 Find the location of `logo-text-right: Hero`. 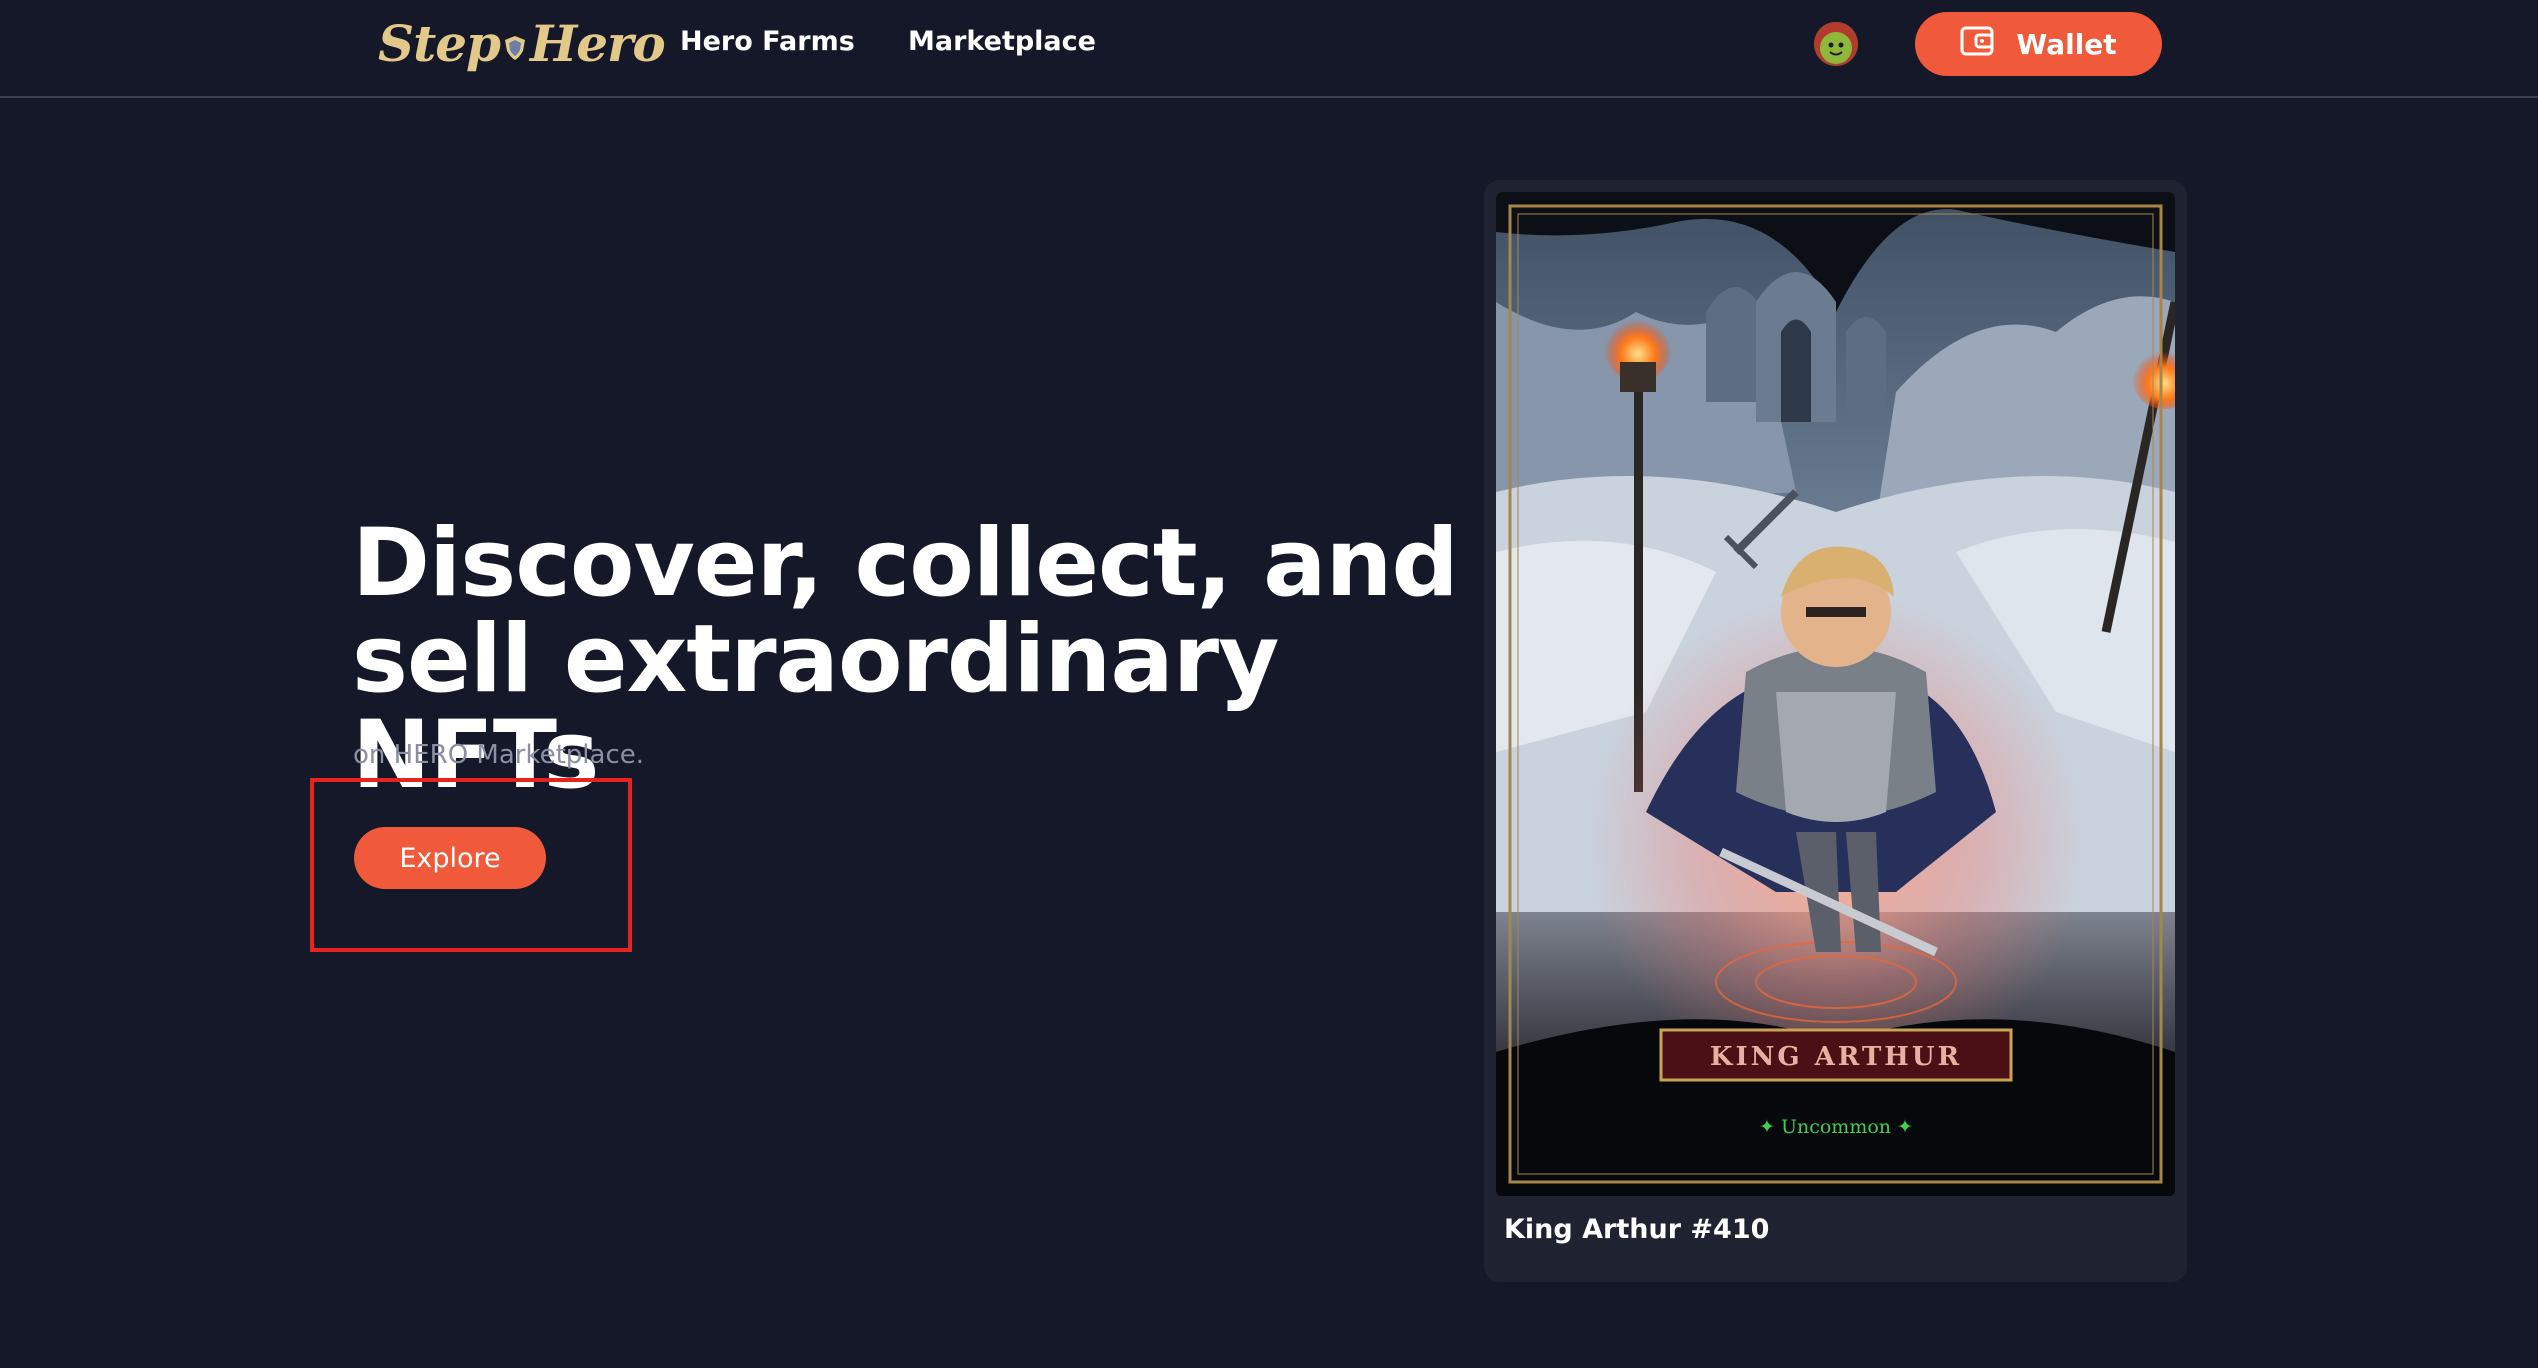

logo-text-right: Hero is located at coordinates (597, 43).